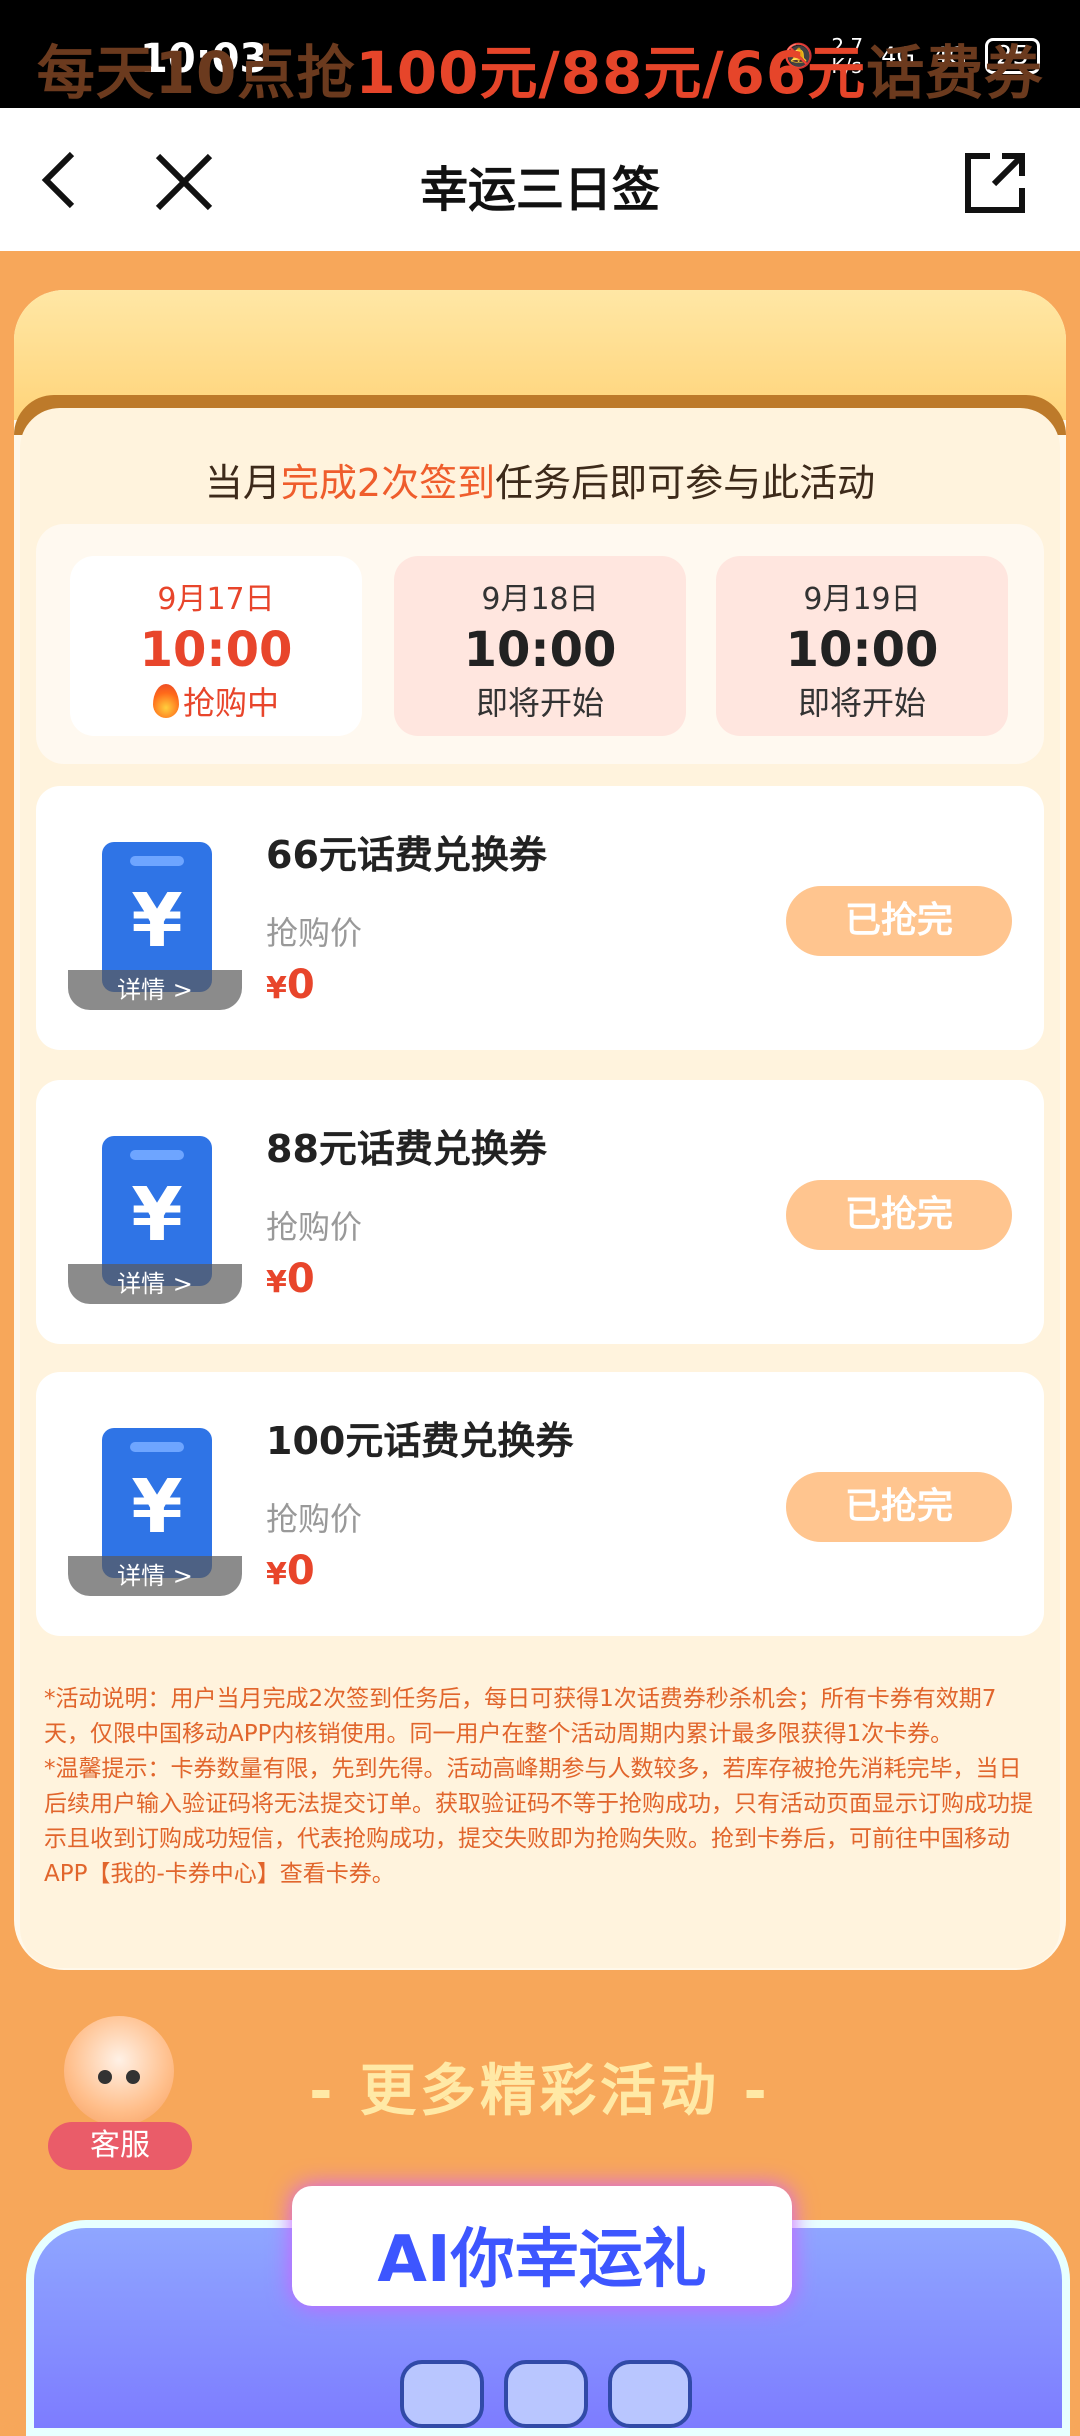 This screenshot has height=2436, width=1080. I want to click on banner-prefix: 每天10点抢, so click(196, 73).